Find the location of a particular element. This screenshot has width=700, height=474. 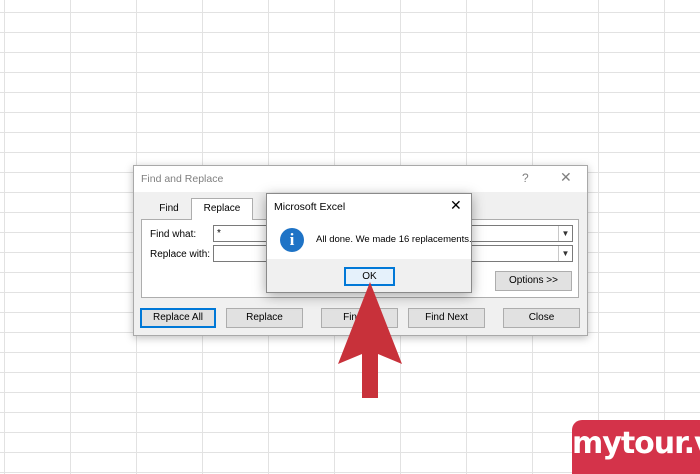

replace-all-button: Replace All is located at coordinates (178, 318).